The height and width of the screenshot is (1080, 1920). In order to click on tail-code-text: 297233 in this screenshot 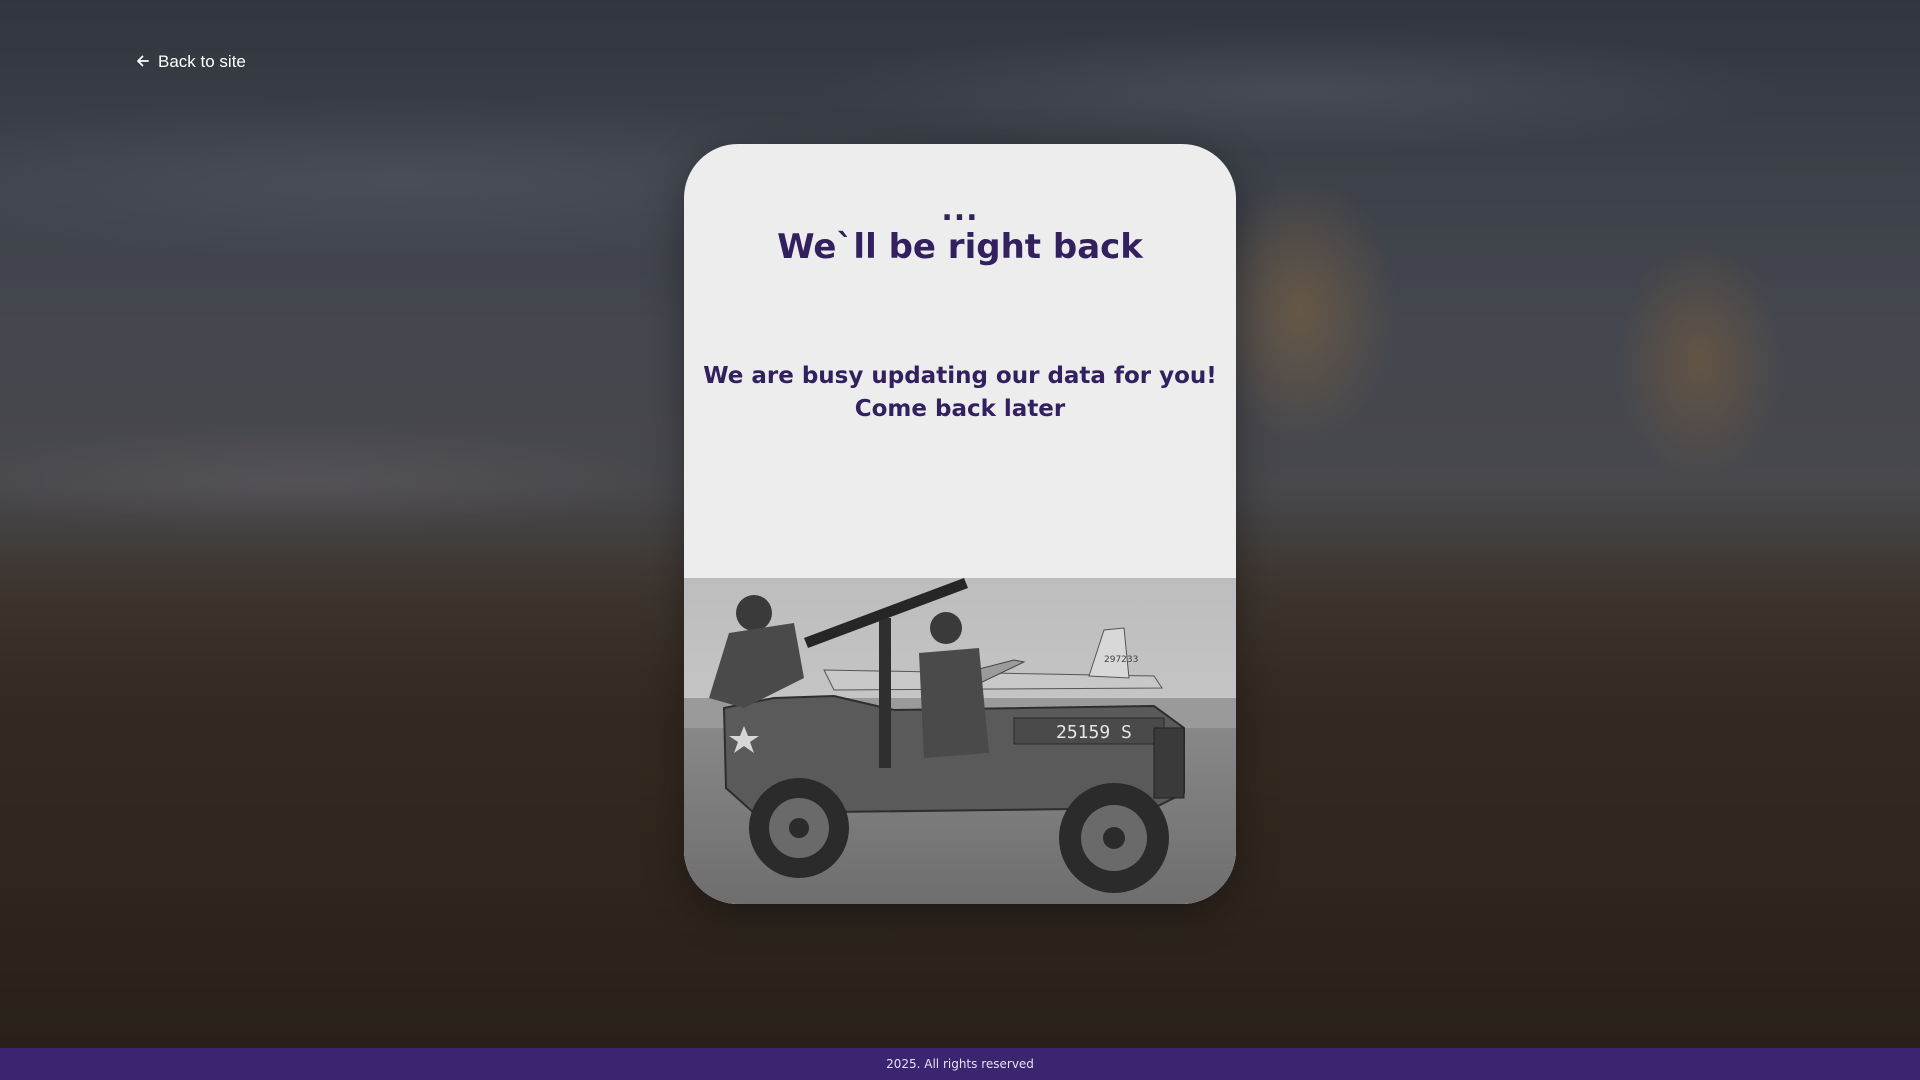, I will do `click(1121, 660)`.